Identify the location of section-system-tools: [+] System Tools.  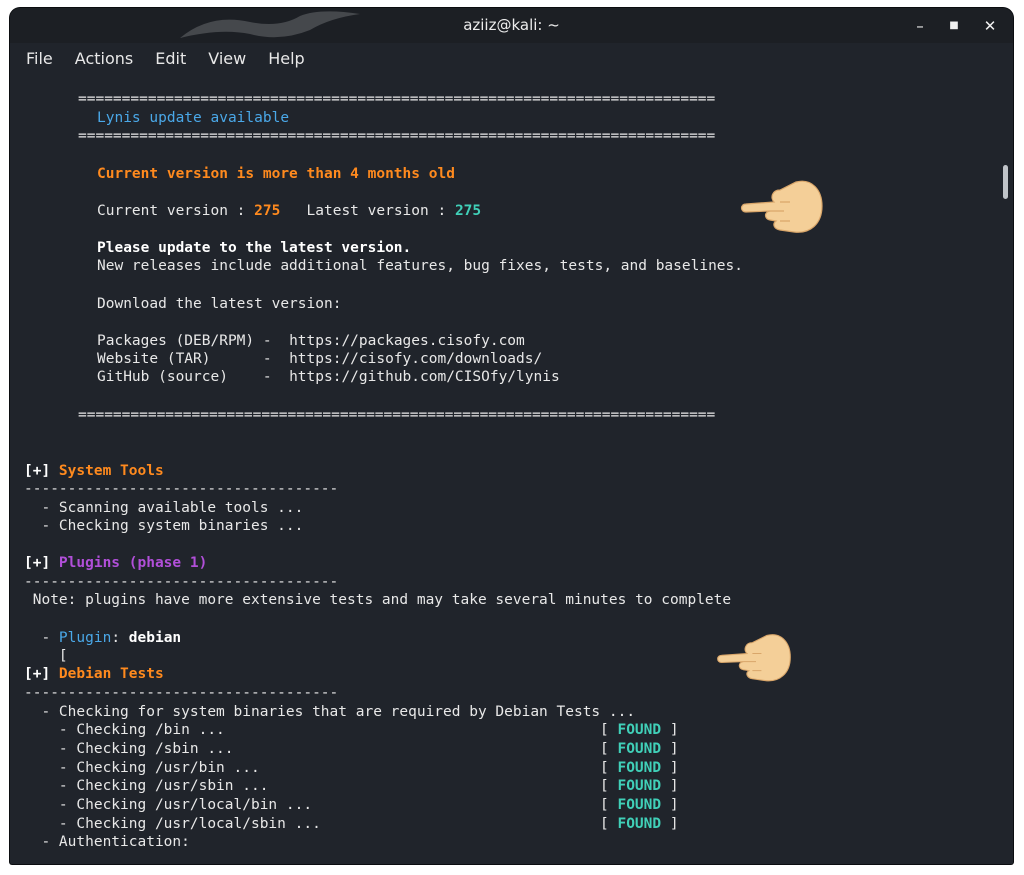
(94, 471).